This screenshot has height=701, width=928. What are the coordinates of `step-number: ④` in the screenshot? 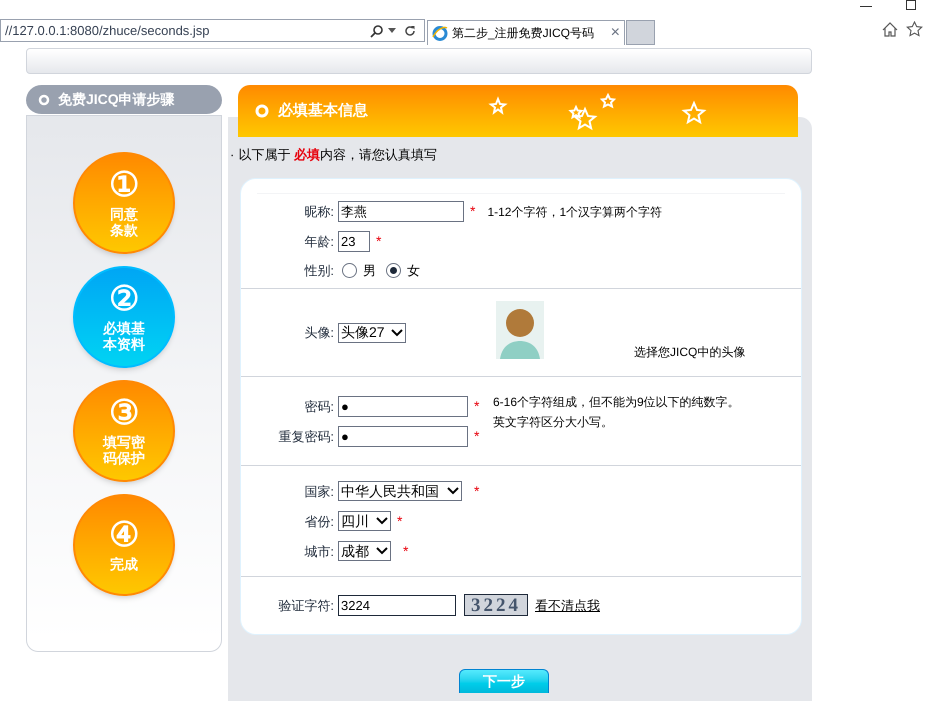 It's located at (124, 535).